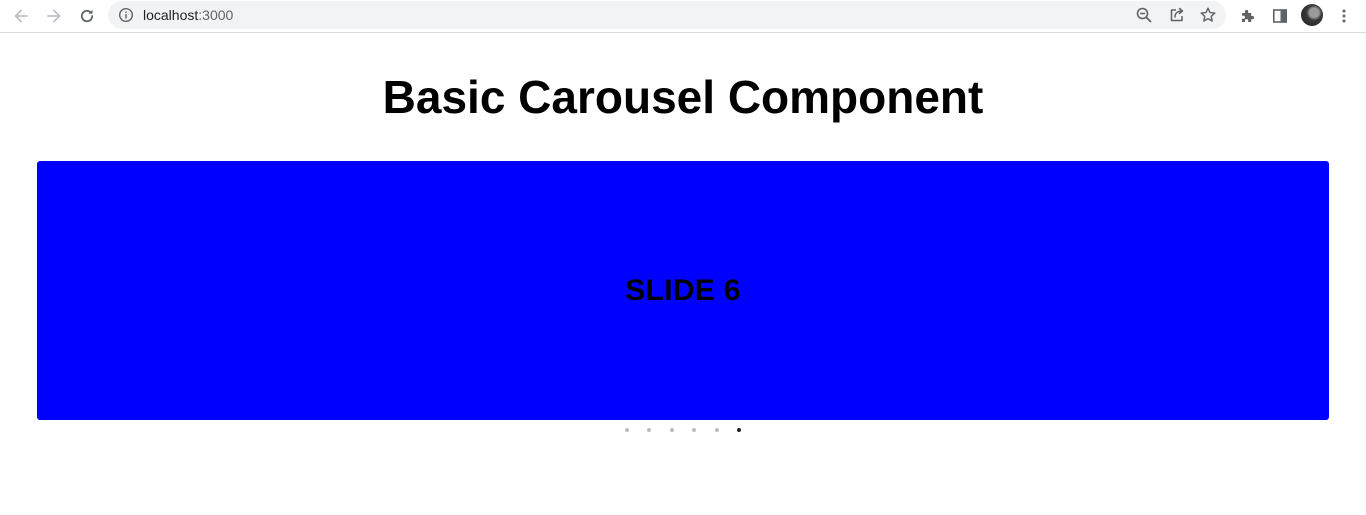  I want to click on url-text: localhost:3000, so click(188, 15).